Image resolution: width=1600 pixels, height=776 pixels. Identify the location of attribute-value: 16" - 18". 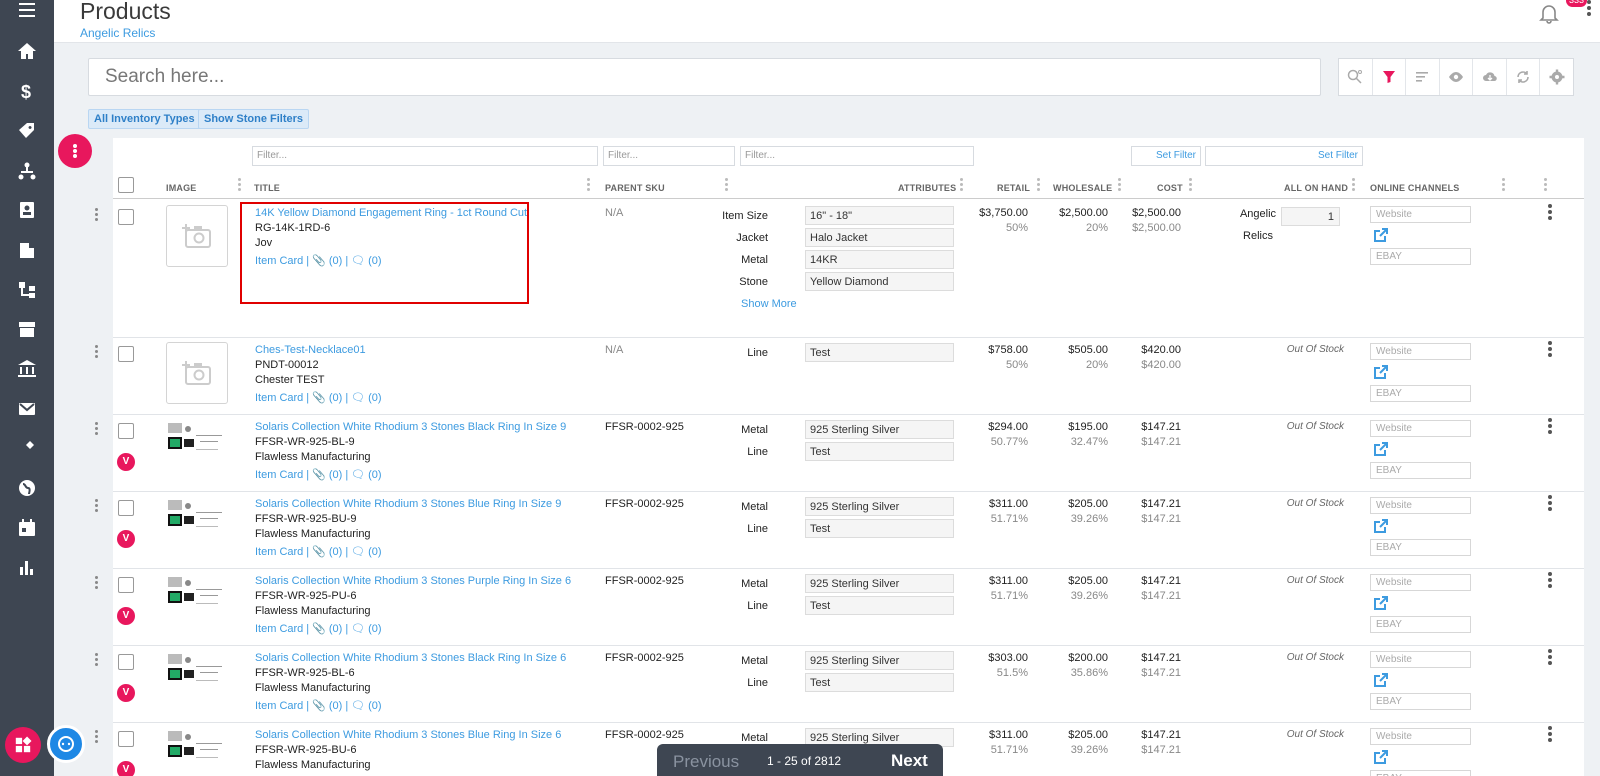
(879, 215).